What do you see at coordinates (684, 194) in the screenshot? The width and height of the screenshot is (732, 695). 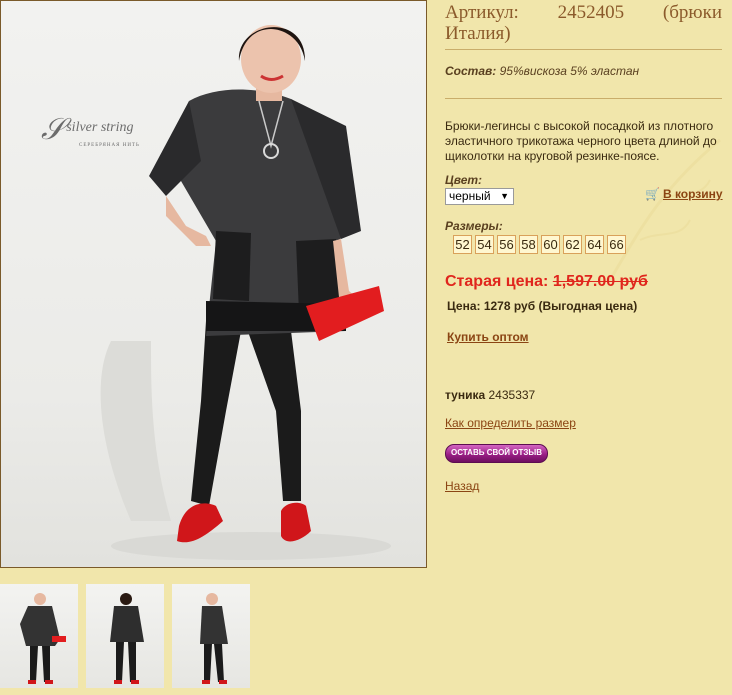 I see `add-to-cart-link: 🛒 В корзину` at bounding box center [684, 194].